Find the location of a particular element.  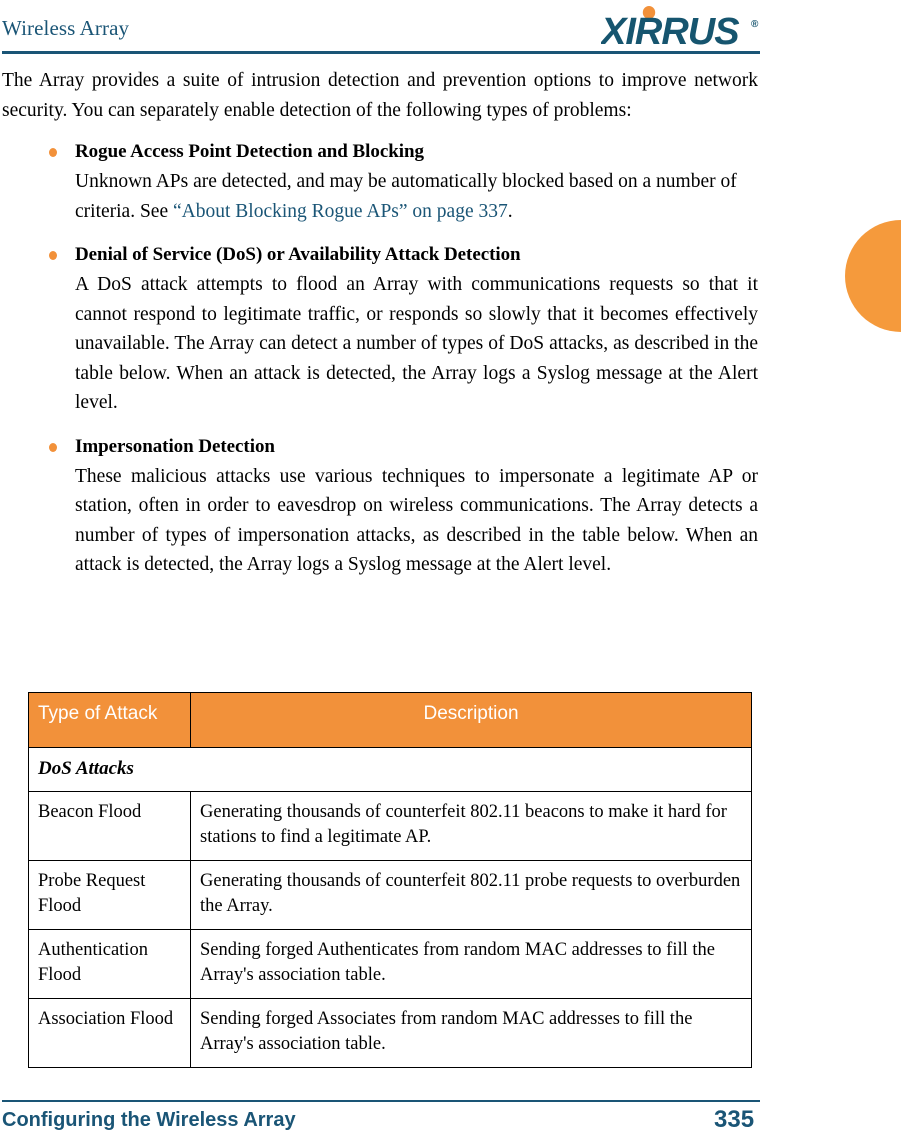

bullet-heading: Impersonation Detection is located at coordinates (175, 446).